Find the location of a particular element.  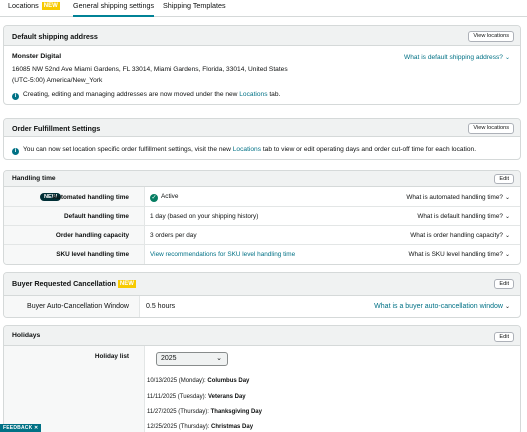

holiday-name: Christmas Day is located at coordinates (232, 427).